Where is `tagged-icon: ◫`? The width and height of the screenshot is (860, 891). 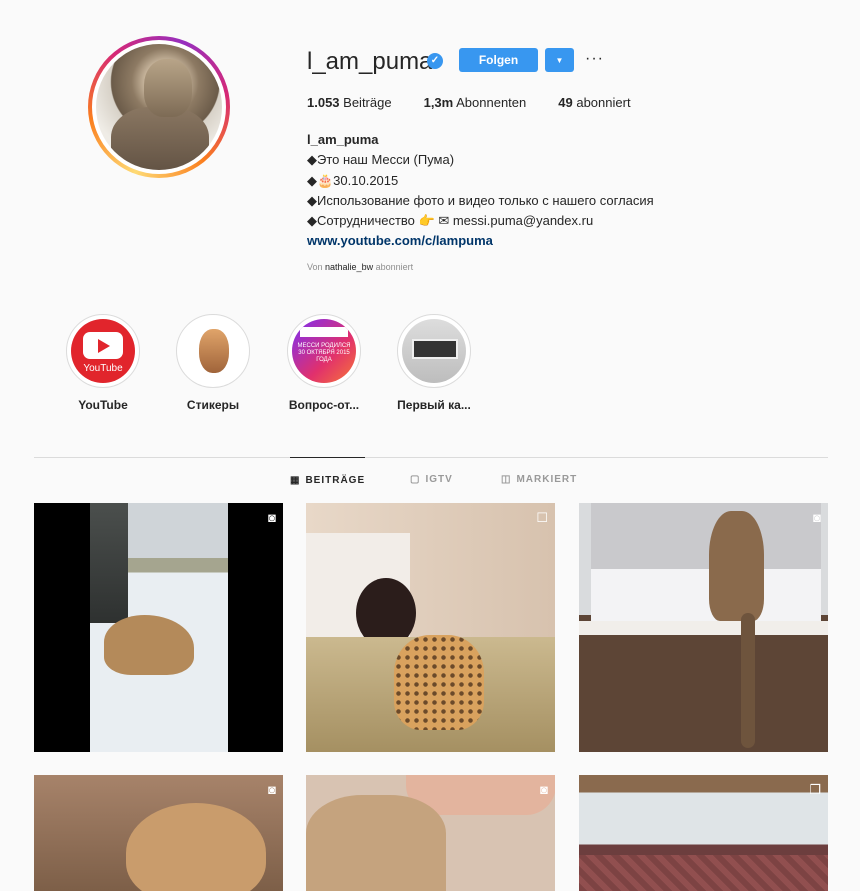 tagged-icon: ◫ is located at coordinates (506, 479).